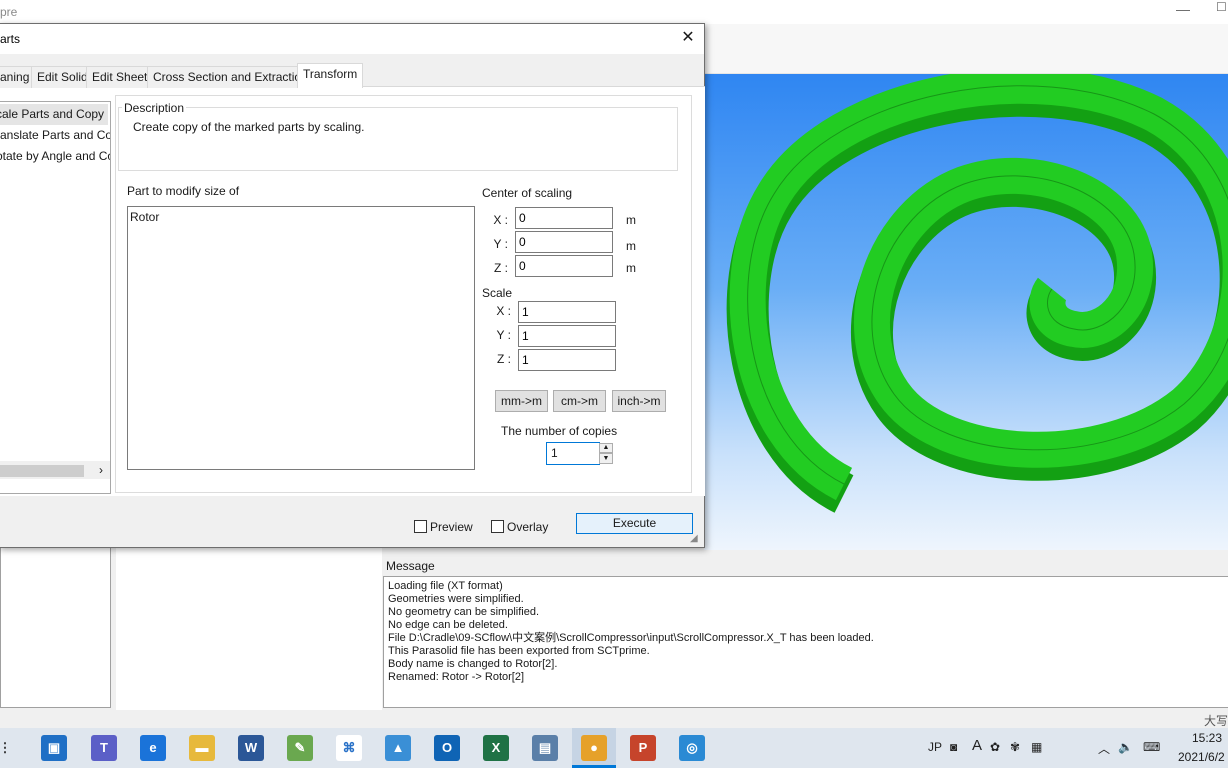  I want to click on center-x-label: X :, so click(500, 220).